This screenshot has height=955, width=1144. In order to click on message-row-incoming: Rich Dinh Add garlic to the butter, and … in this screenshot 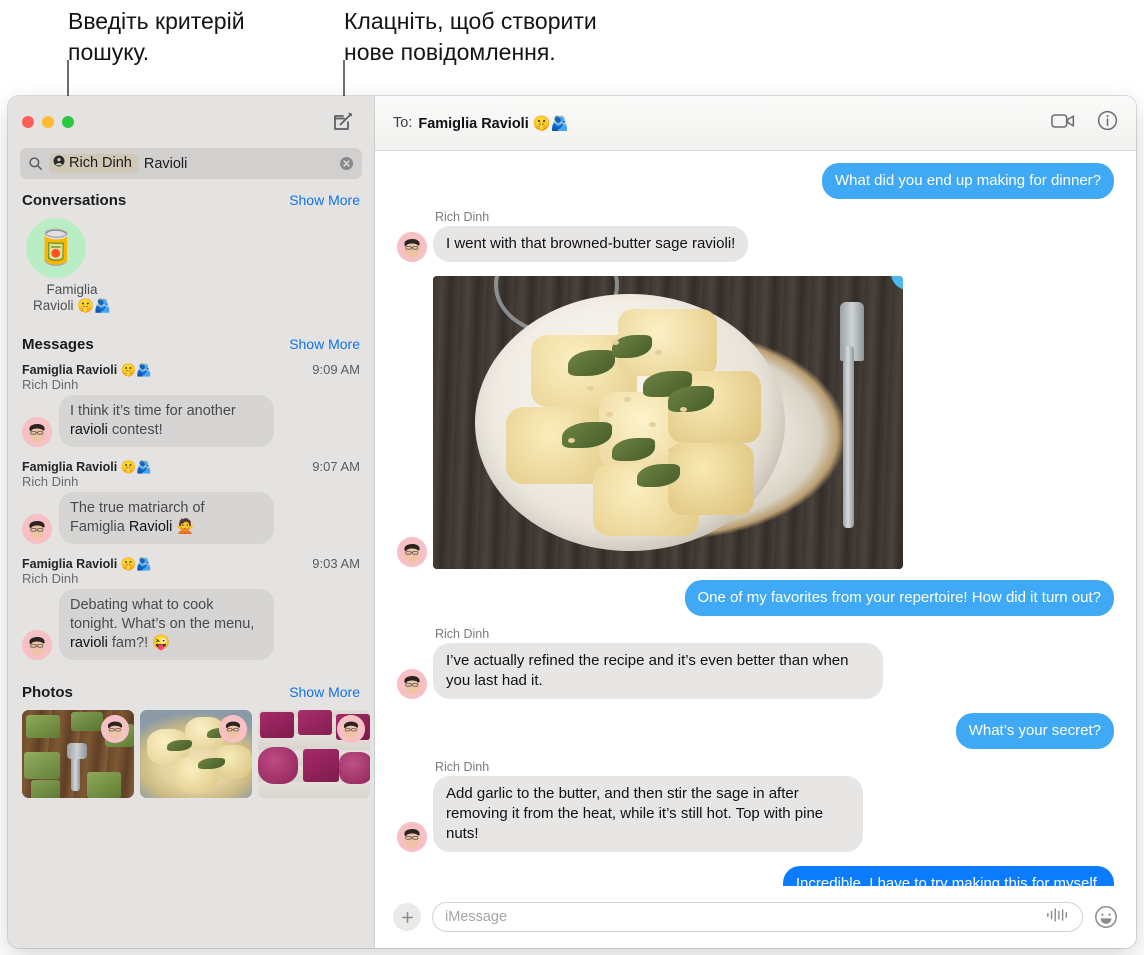, I will do `click(755, 806)`.